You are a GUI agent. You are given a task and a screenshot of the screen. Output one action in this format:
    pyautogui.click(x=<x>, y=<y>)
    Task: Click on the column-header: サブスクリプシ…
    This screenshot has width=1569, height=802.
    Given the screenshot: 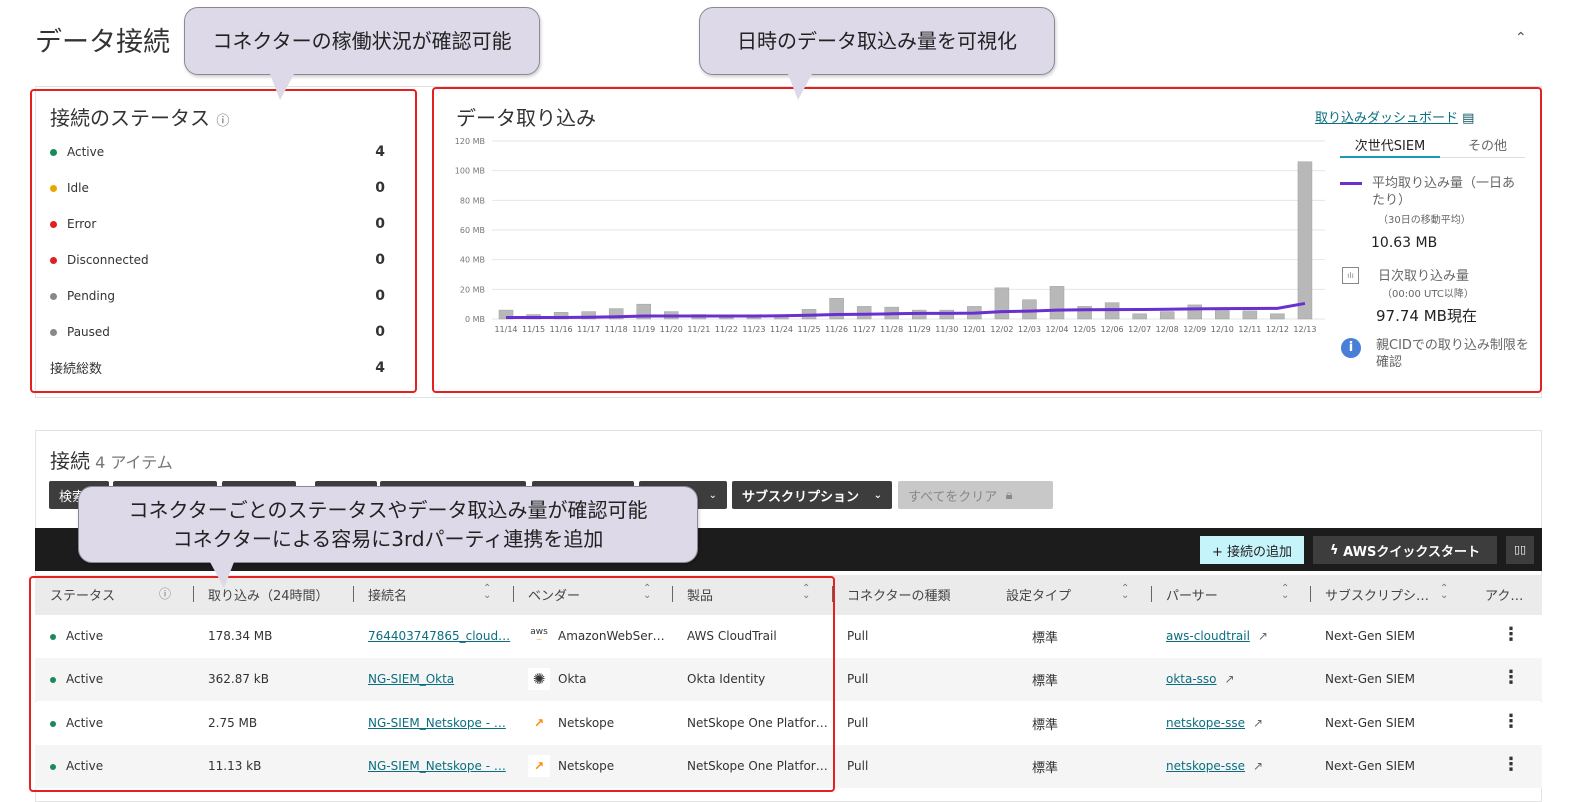 What is the action you would take?
    pyautogui.click(x=1377, y=594)
    